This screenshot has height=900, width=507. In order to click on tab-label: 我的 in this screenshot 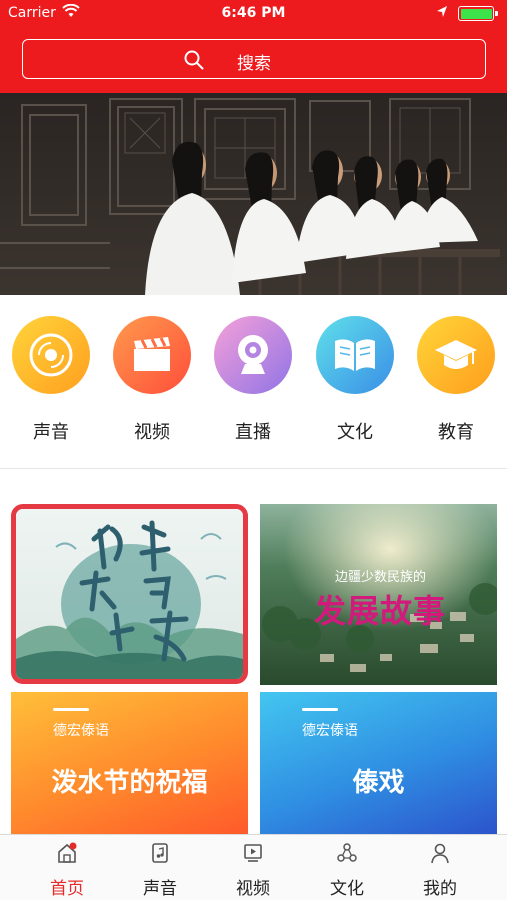, I will do `click(440, 889)`.